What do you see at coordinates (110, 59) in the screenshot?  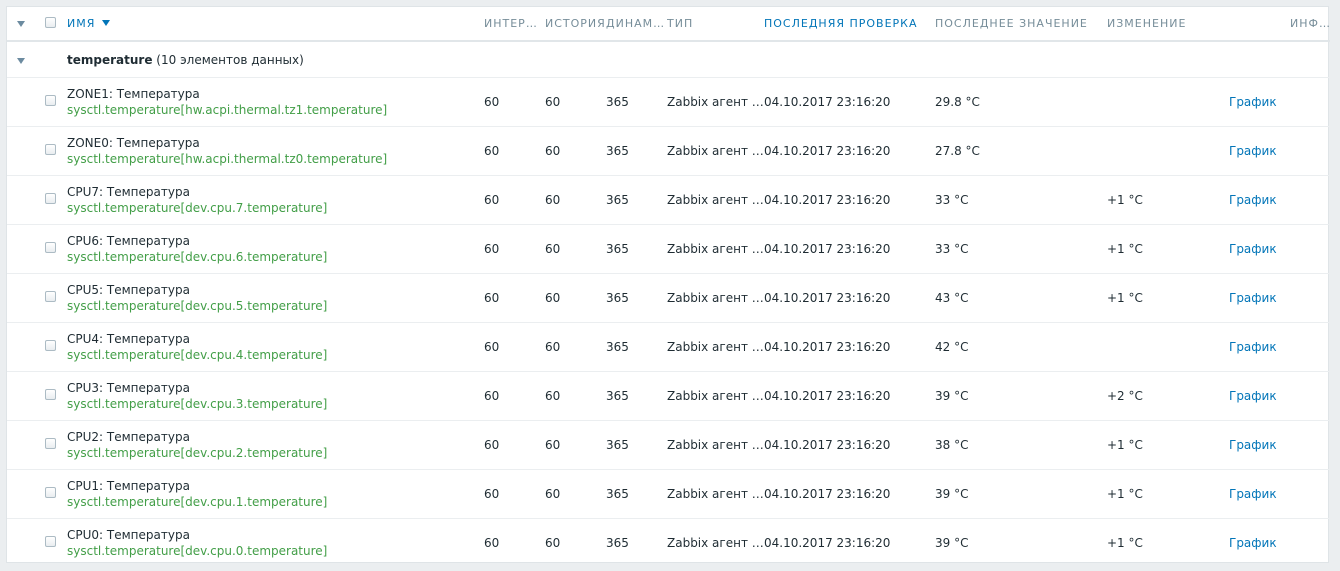 I see `group-name: temperature` at bounding box center [110, 59].